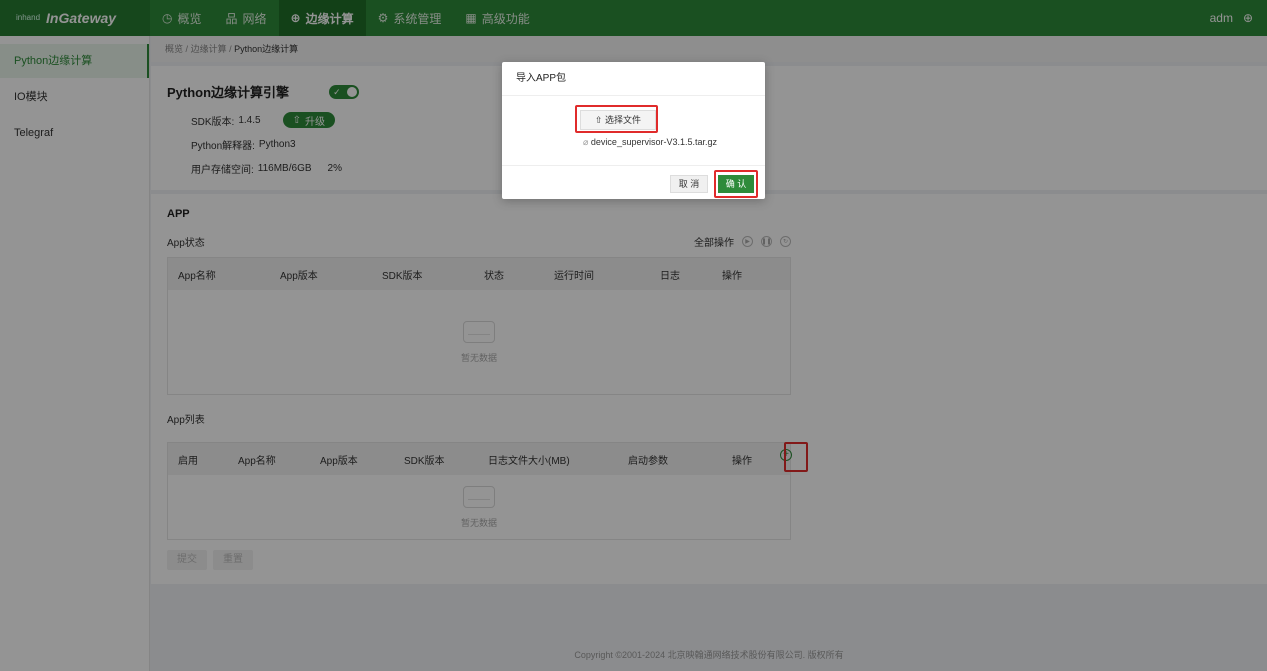 The height and width of the screenshot is (671, 1267). I want to click on dialog-body: ⇧ 选择文件 ⌀ device_supervisor-V3.1.5.tar.gz, so click(633, 131).